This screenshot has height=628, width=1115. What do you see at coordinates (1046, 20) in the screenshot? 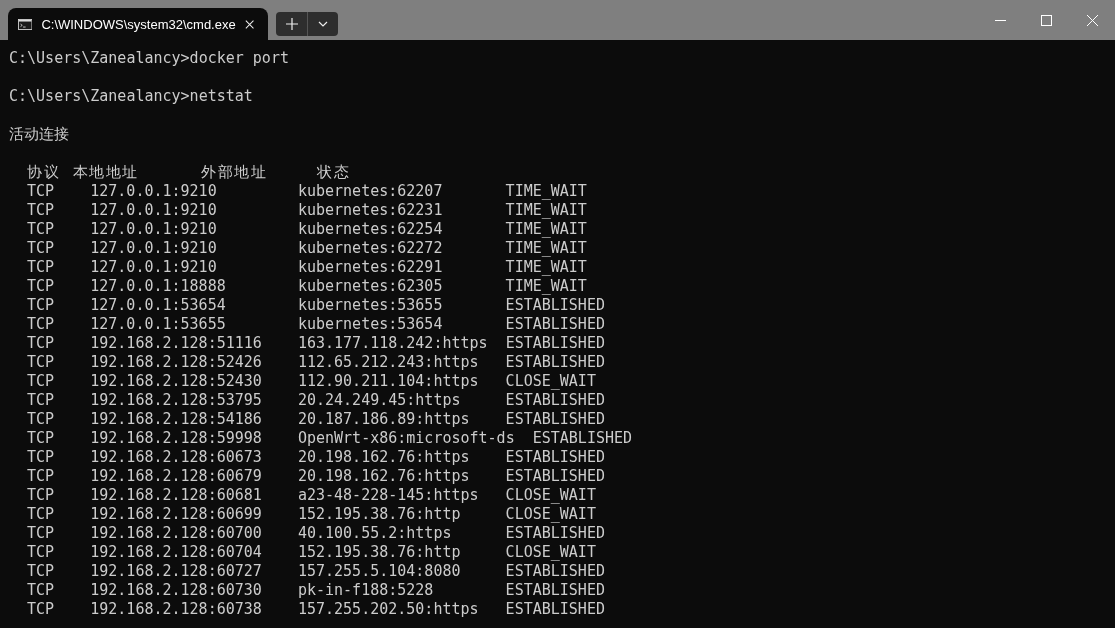
I see `maximize-icon` at bounding box center [1046, 20].